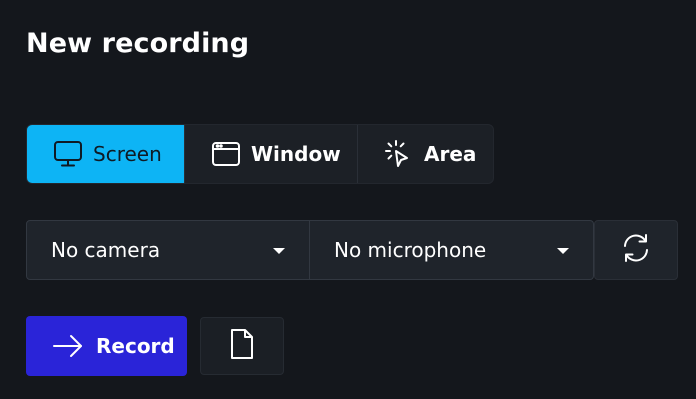  What do you see at coordinates (127, 154) in the screenshot?
I see `tab-screen-label: Screen` at bounding box center [127, 154].